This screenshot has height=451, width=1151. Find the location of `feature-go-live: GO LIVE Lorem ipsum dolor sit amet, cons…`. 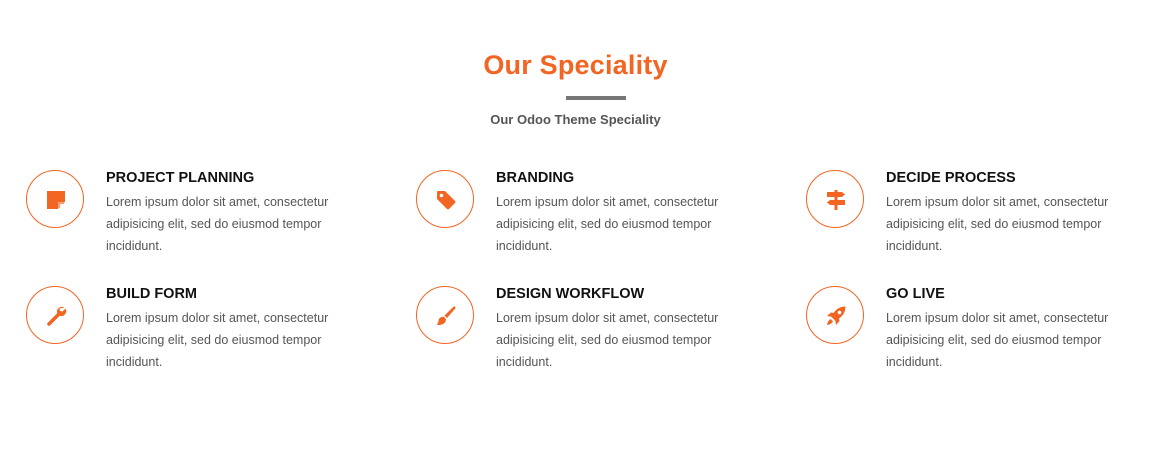

feature-go-live: GO LIVE Lorem ipsum dolor sit amet, cons… is located at coordinates (966, 336).